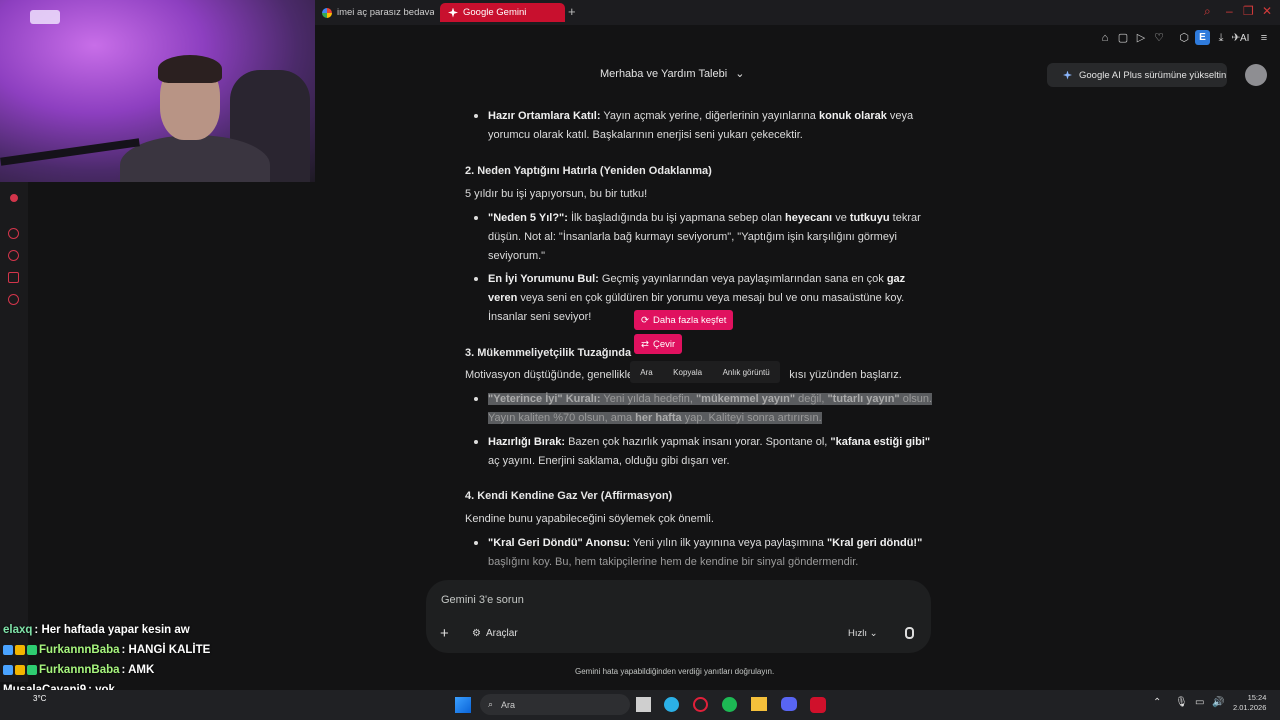 The width and height of the screenshot is (1280, 720). I want to click on settings-icon, so click(13, 299).